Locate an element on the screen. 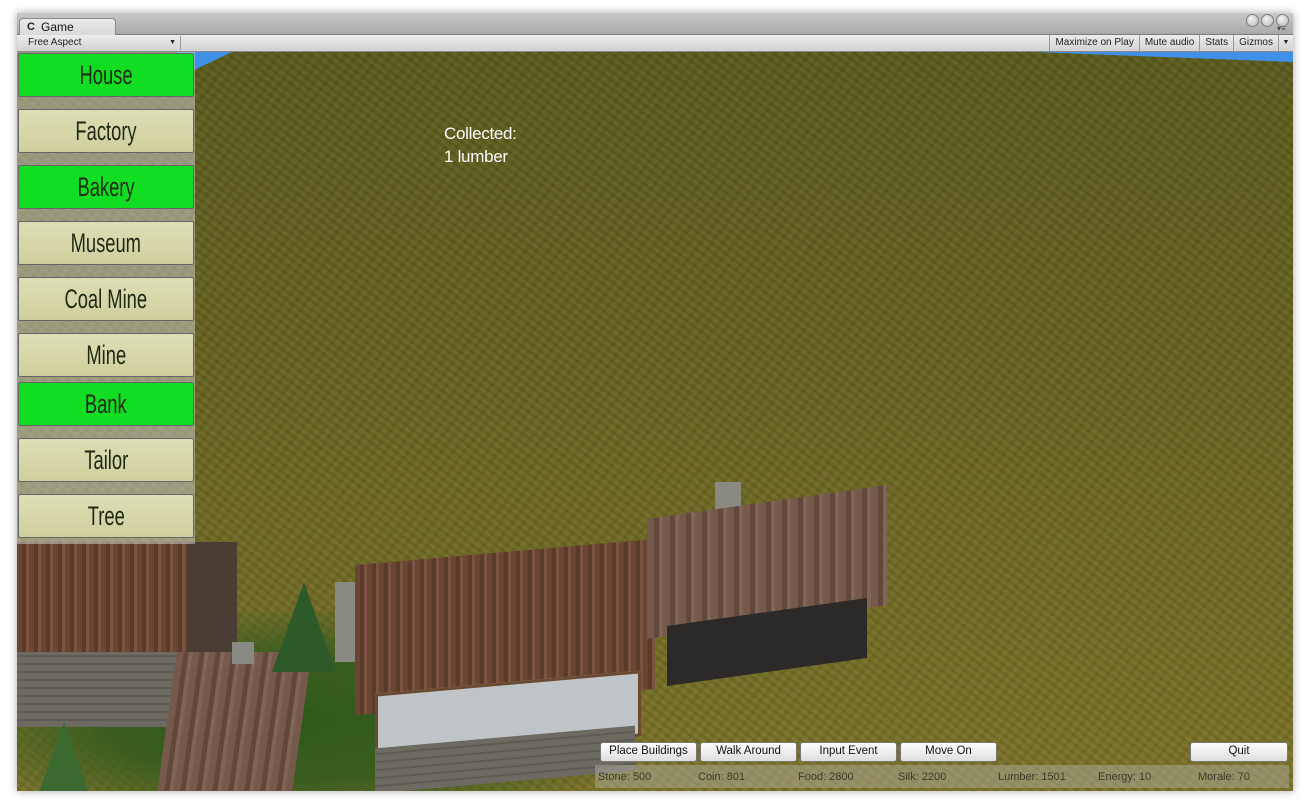  gizmos-button: Gizmos is located at coordinates (1255, 43).